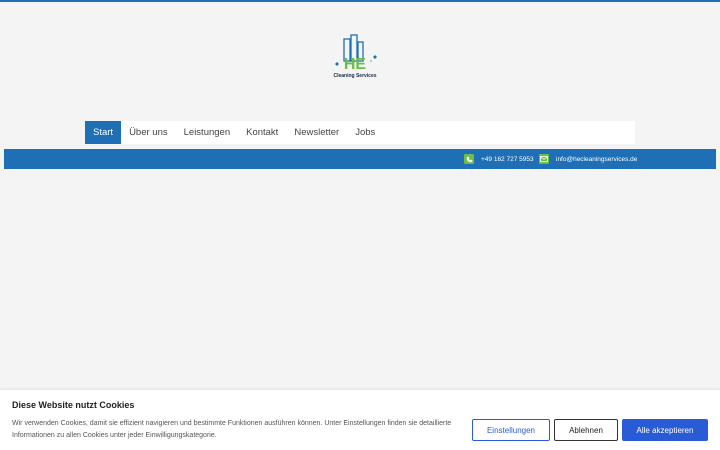 This screenshot has width=720, height=450. What do you see at coordinates (507, 159) in the screenshot?
I see `phone-number: +49 162 727 5953` at bounding box center [507, 159].